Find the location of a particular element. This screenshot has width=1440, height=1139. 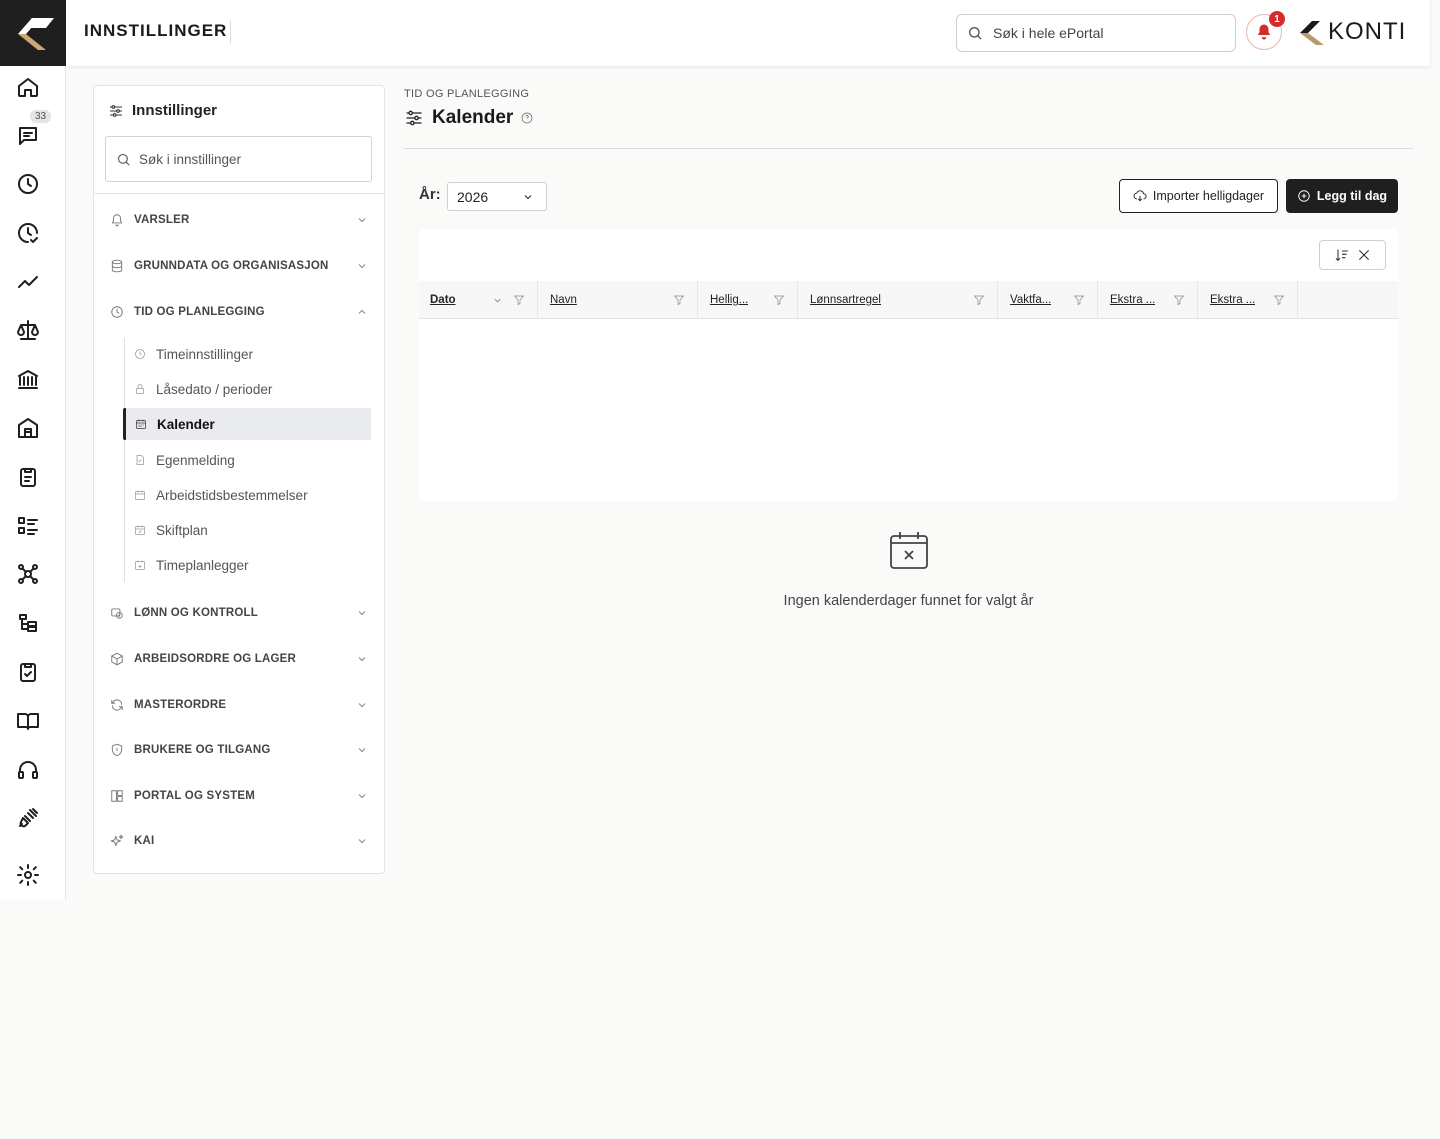

sub-item-kalender: Kalender is located at coordinates (247, 424).